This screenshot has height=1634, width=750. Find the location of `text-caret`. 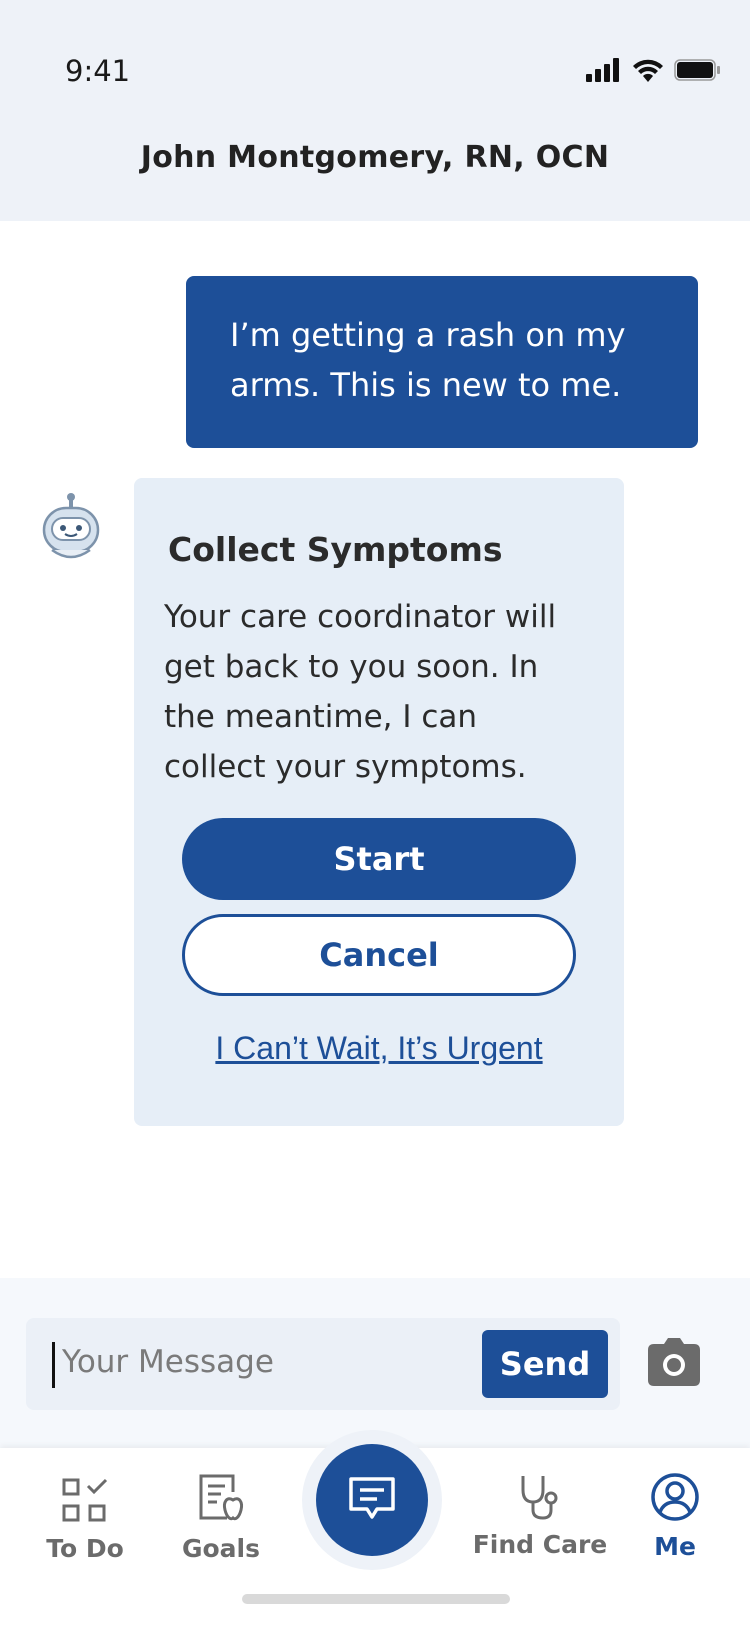

text-caret is located at coordinates (53, 1365).